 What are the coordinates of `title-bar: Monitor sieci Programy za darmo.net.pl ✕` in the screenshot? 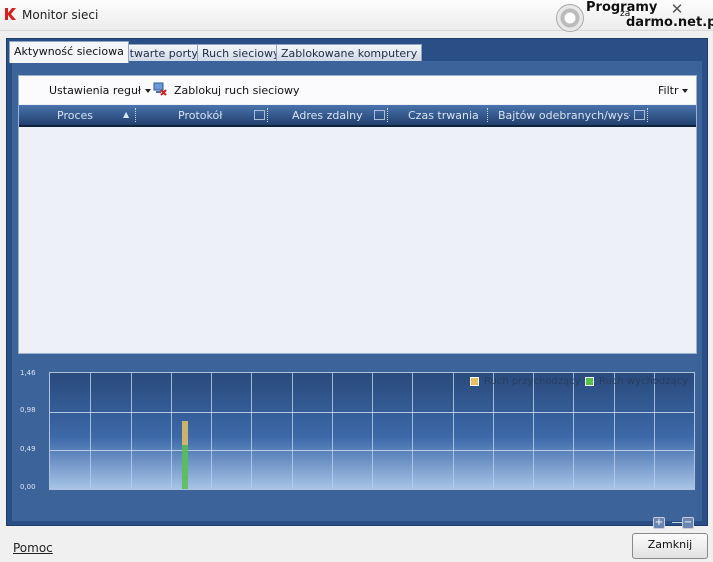 It's located at (356, 16).